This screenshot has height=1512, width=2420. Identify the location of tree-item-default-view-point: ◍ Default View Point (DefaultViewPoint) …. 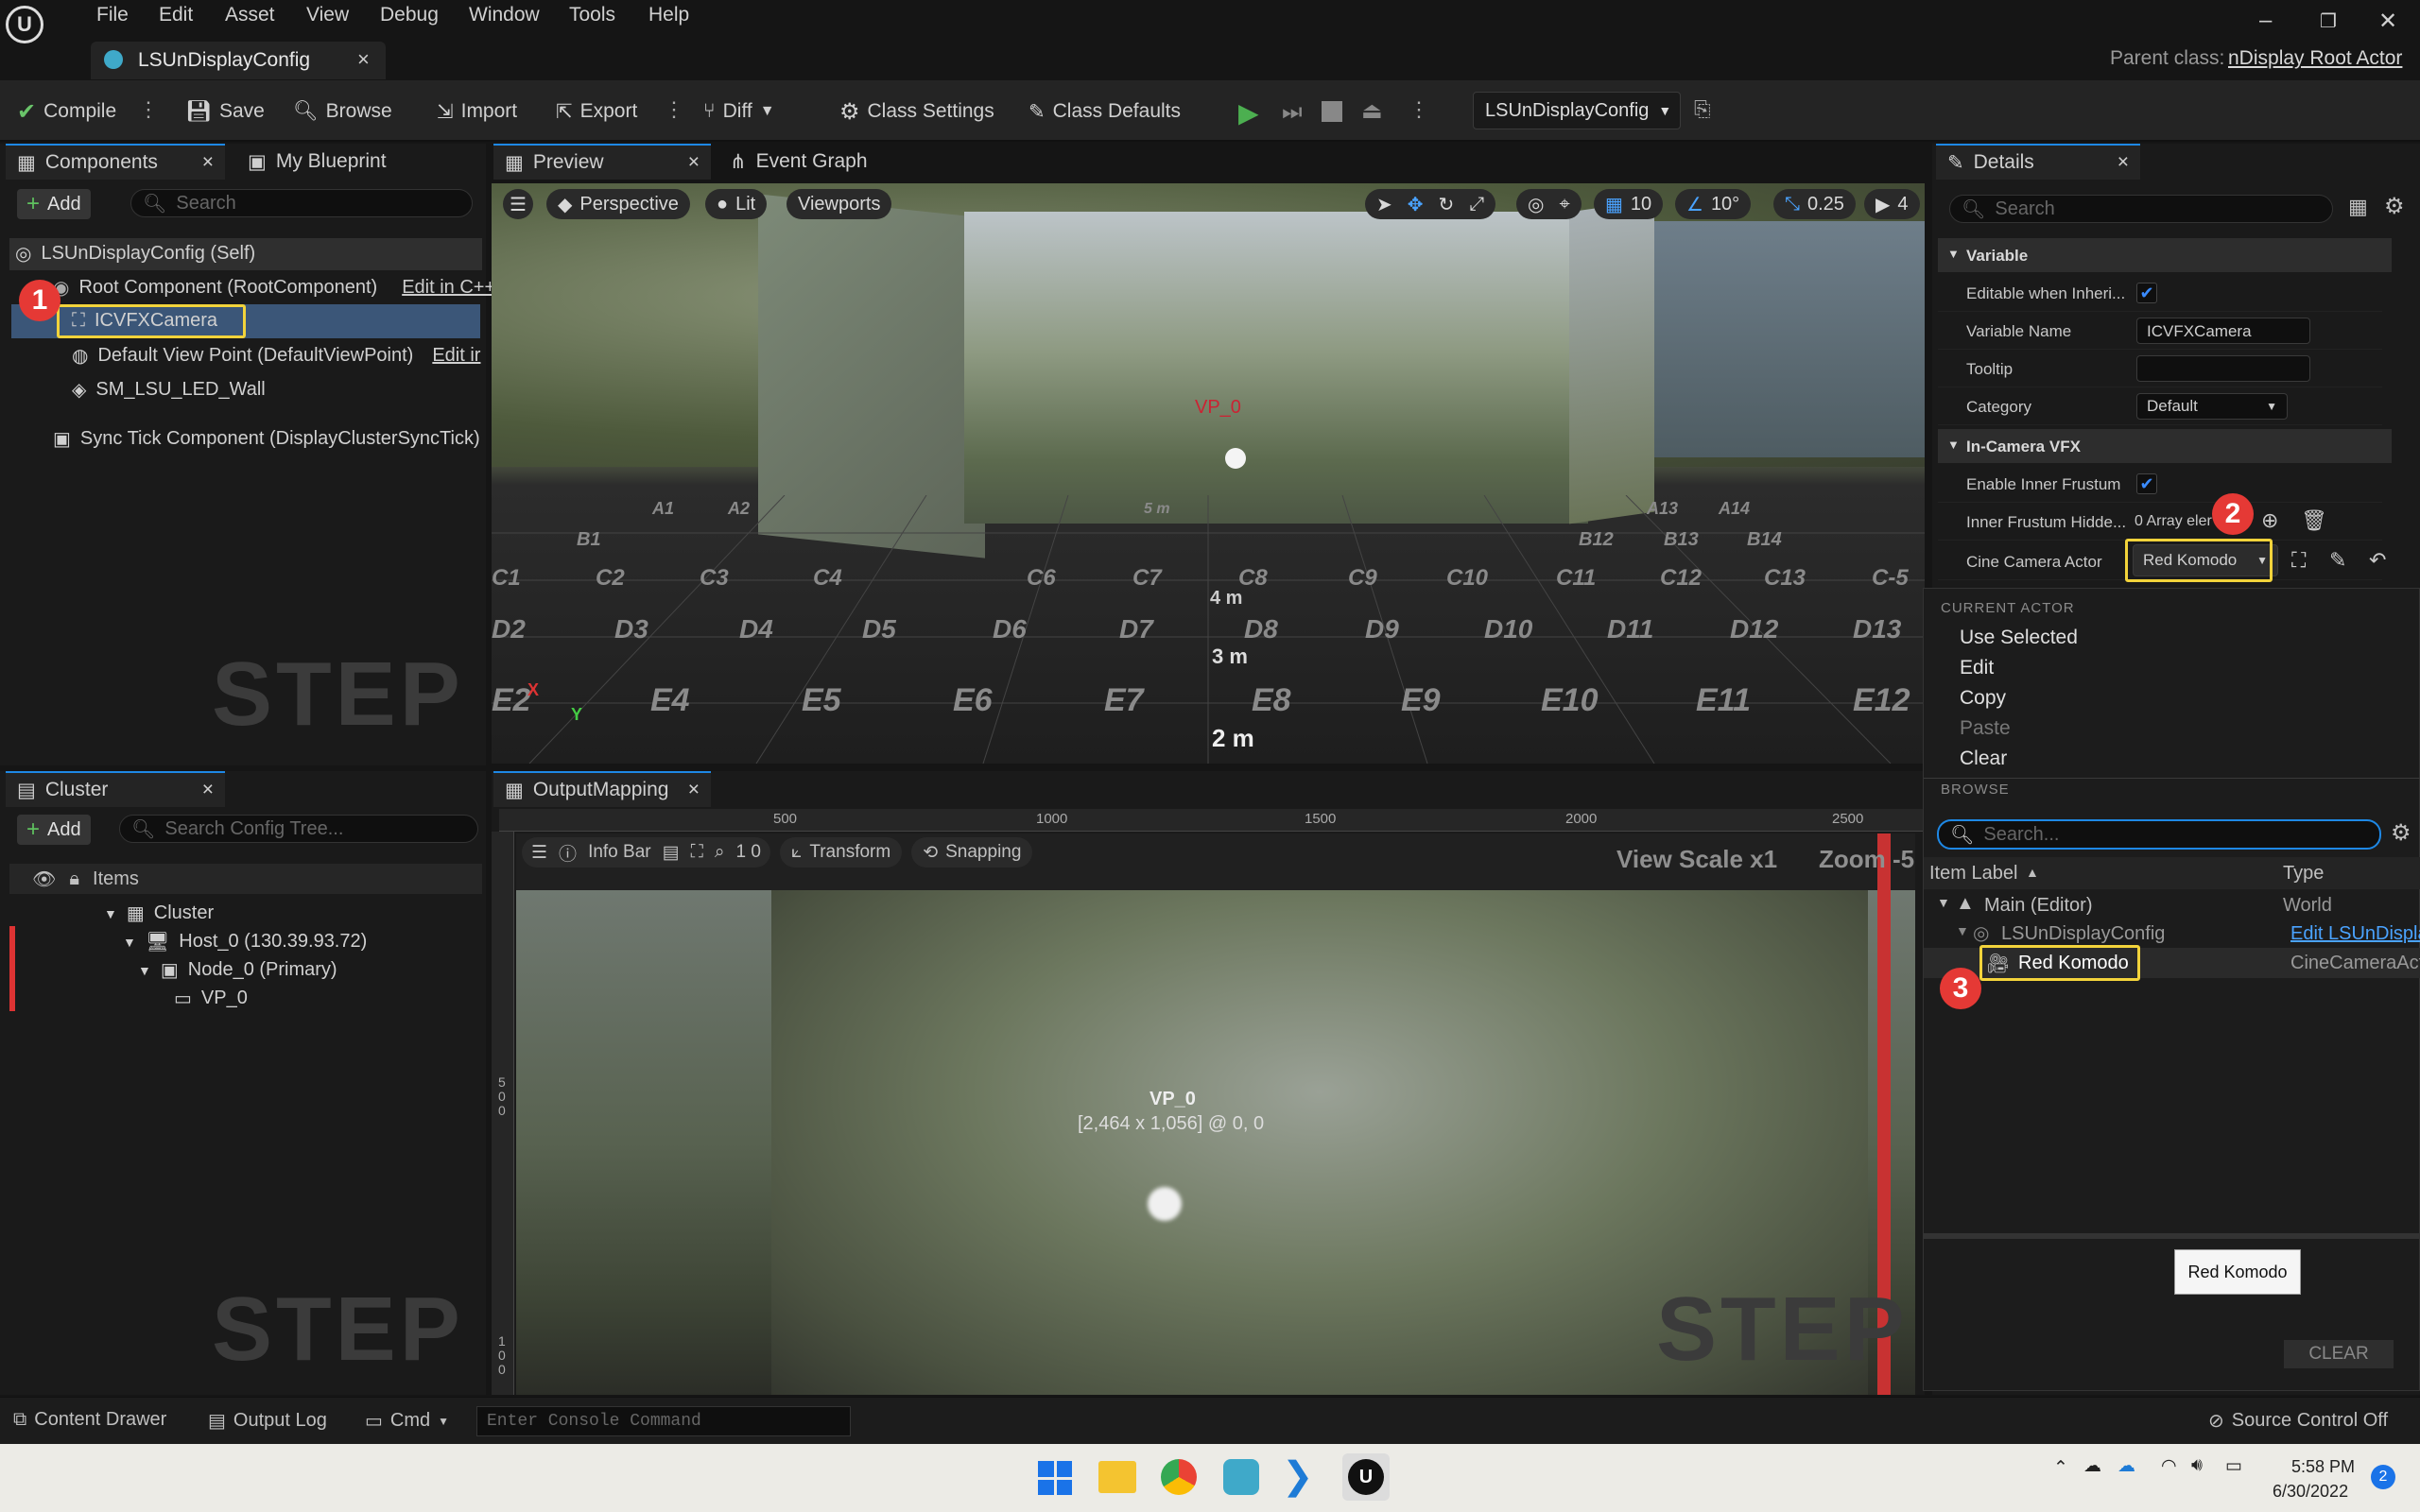
(276, 356).